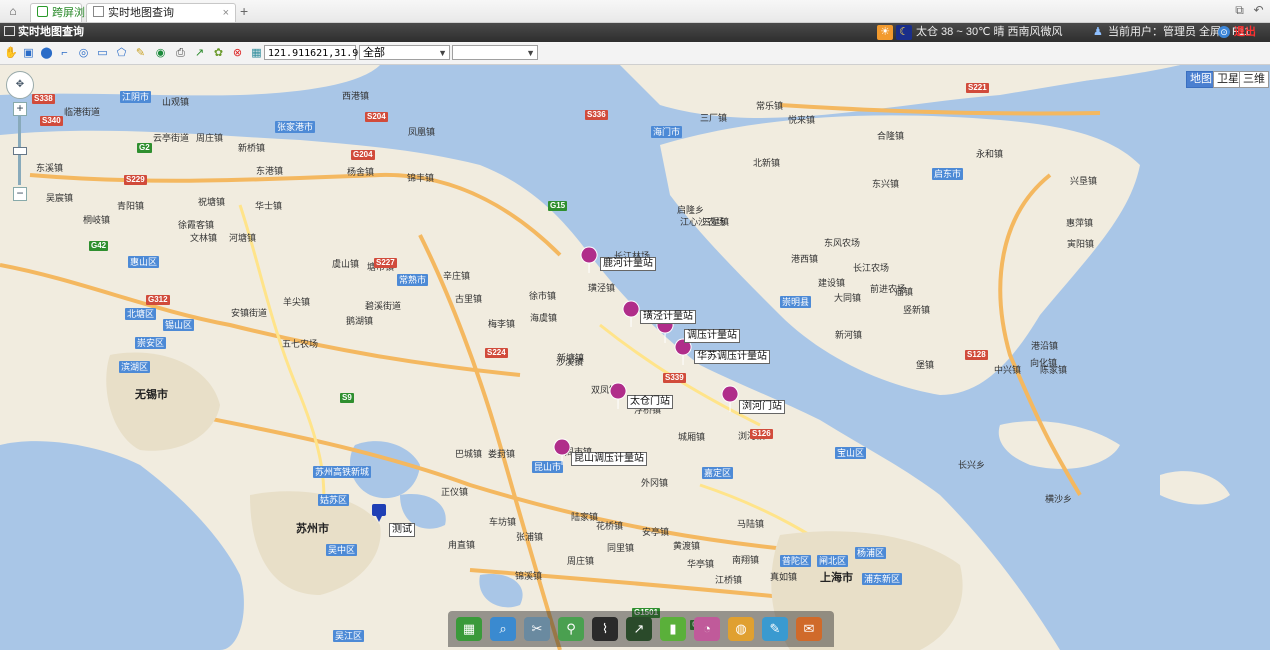 The width and height of the screenshot is (1270, 650). I want to click on secondary-select: ▼, so click(495, 52).